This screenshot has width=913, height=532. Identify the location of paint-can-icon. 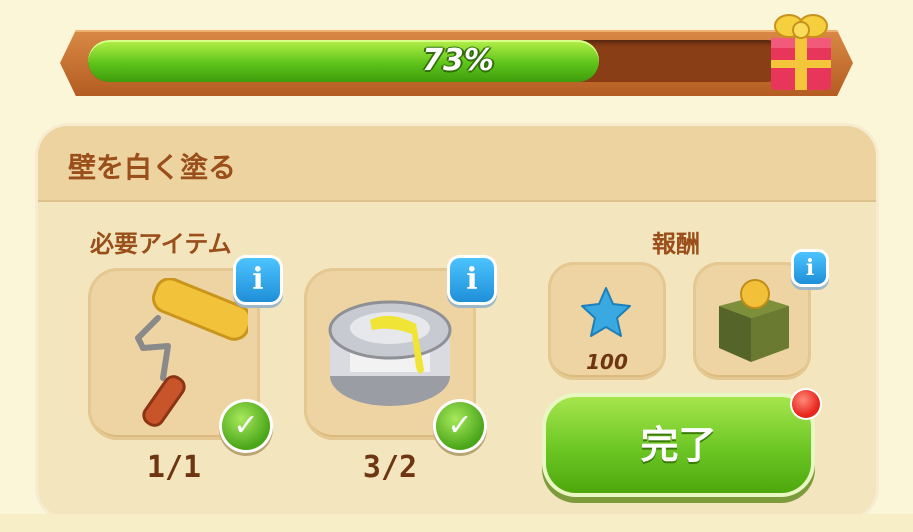
(390, 353).